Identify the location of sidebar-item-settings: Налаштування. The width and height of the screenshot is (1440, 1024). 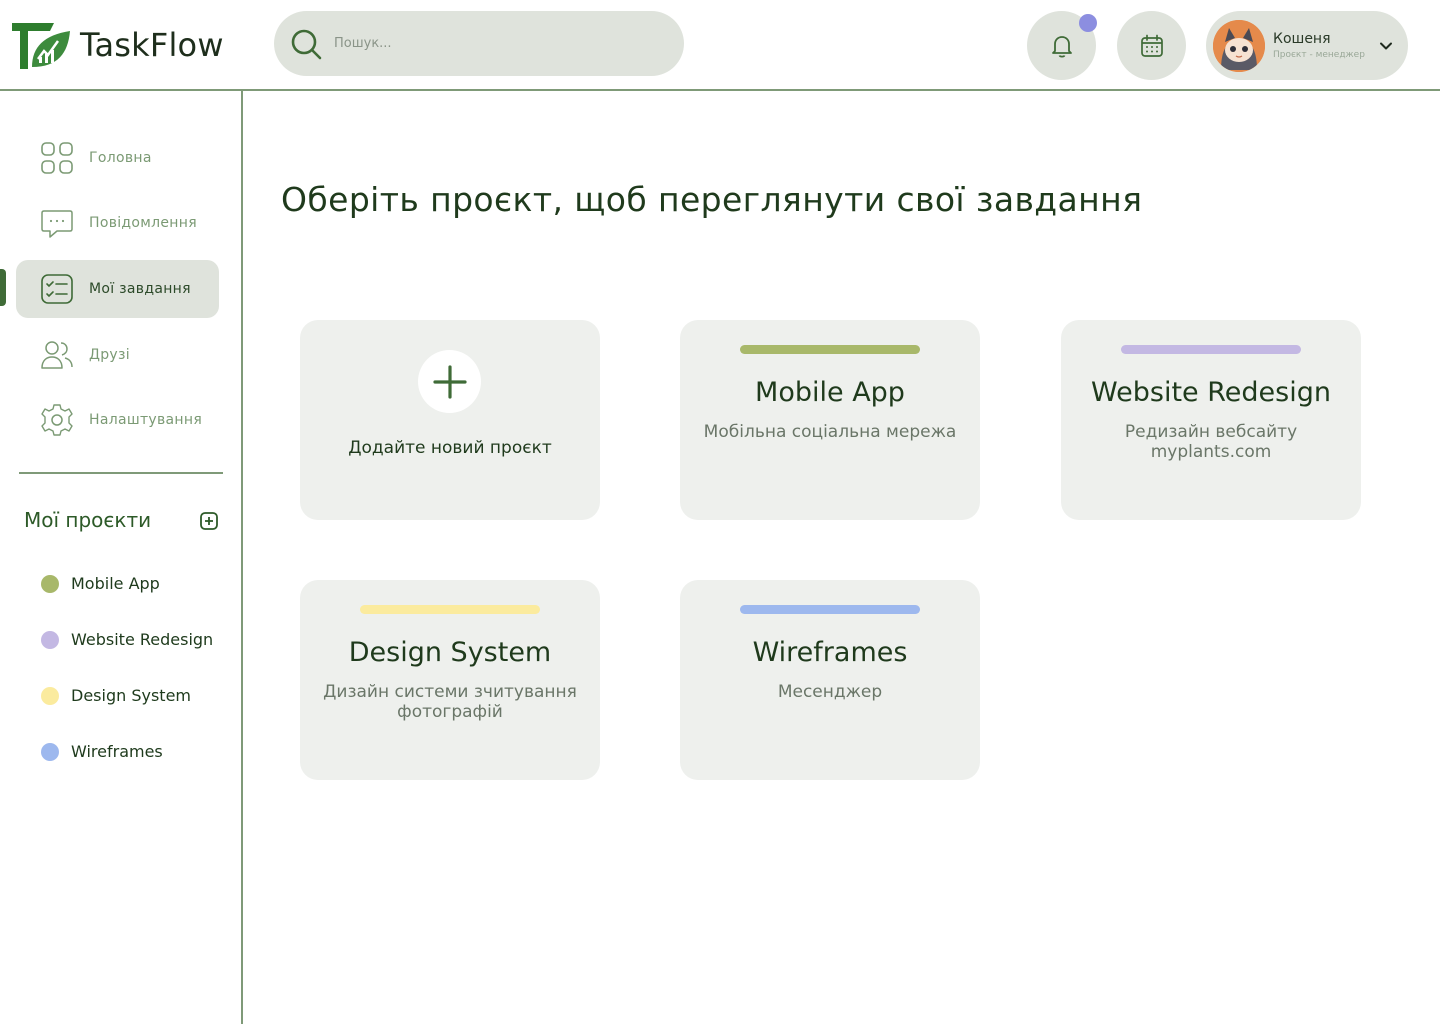
(117, 420).